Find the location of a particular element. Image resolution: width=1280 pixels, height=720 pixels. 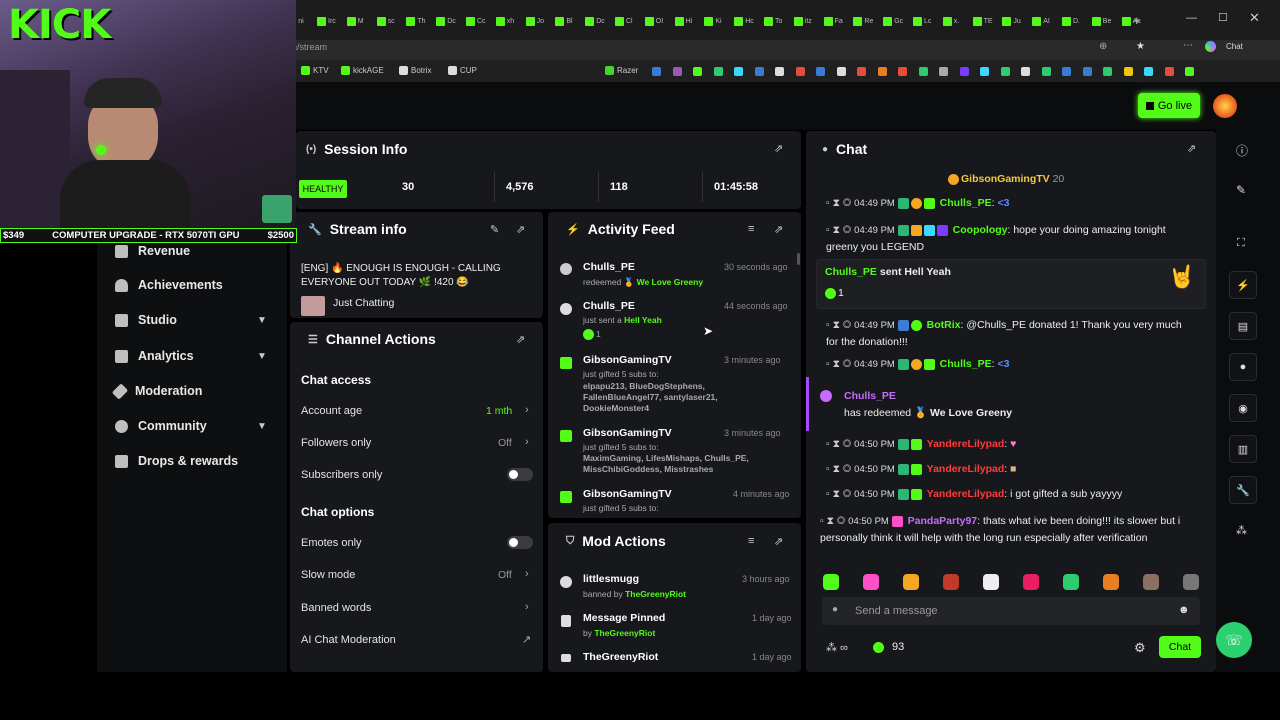

mod-target: littlesmugg is located at coordinates (611, 579).